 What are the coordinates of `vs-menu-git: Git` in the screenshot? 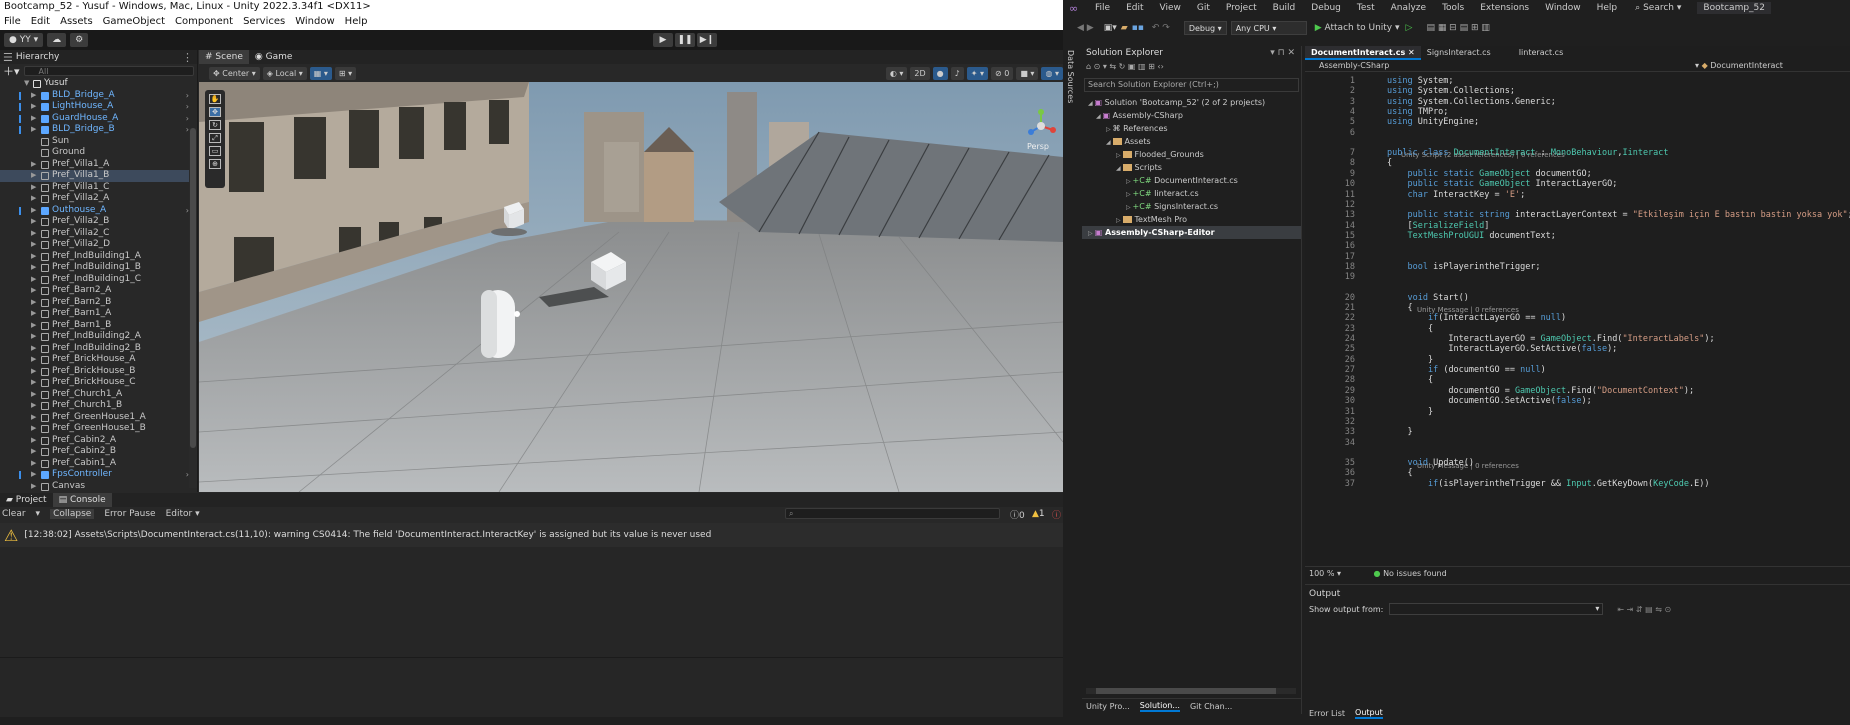 It's located at (1203, 8).